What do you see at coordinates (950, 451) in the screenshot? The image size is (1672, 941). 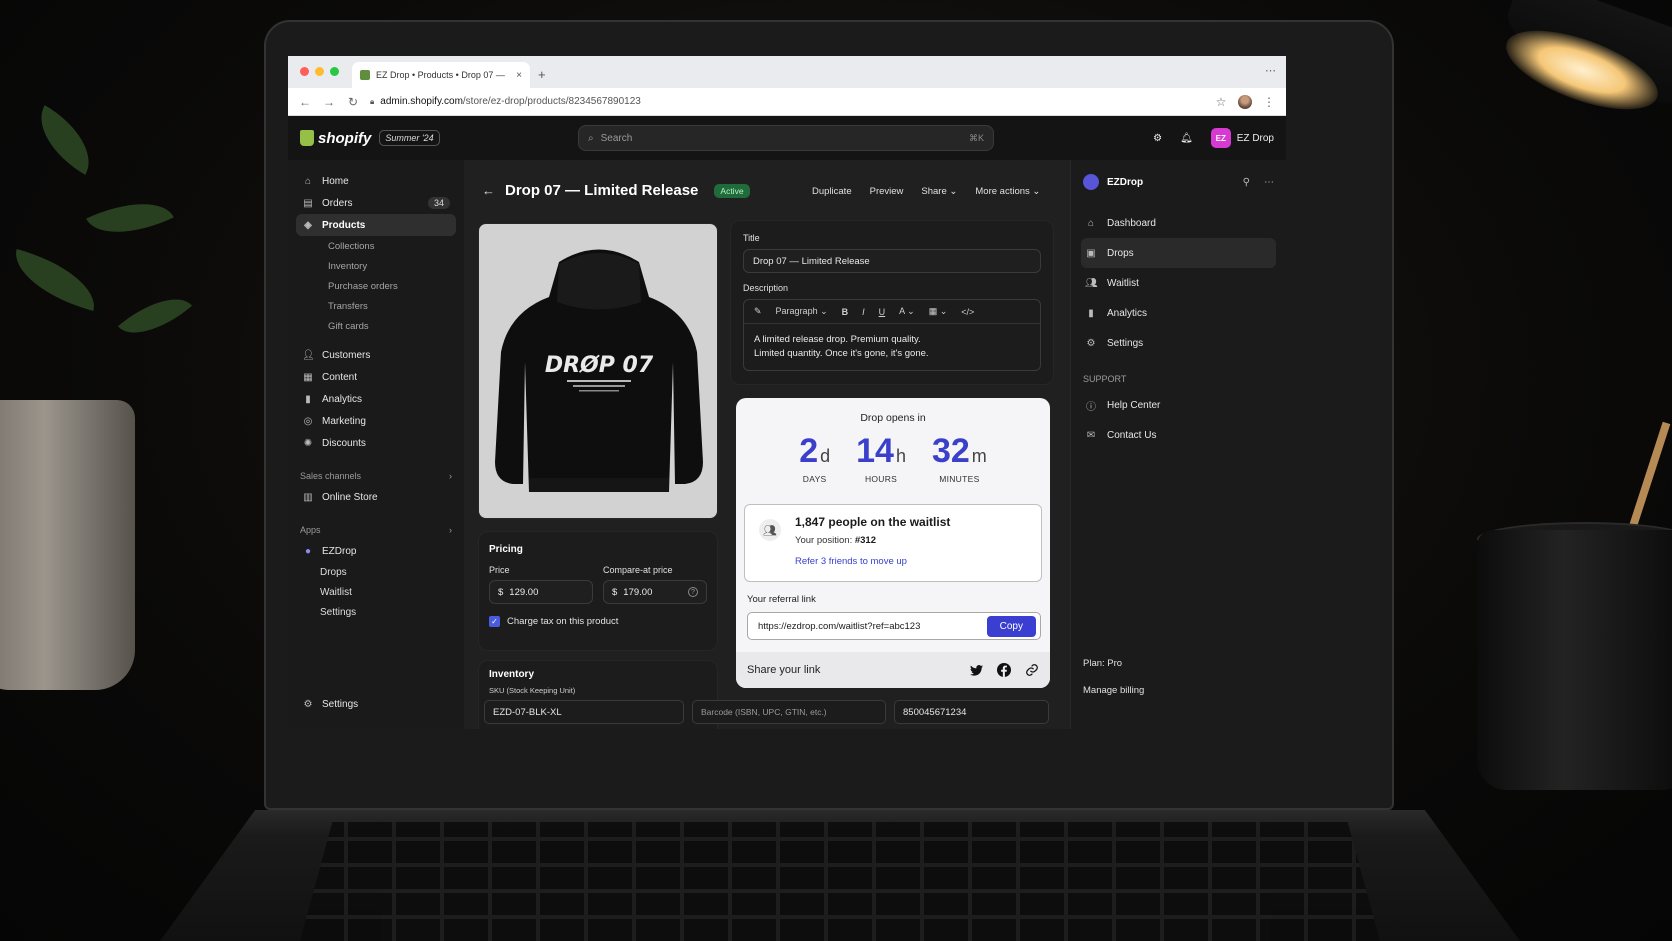 I see `minutes-value: 32` at bounding box center [950, 451].